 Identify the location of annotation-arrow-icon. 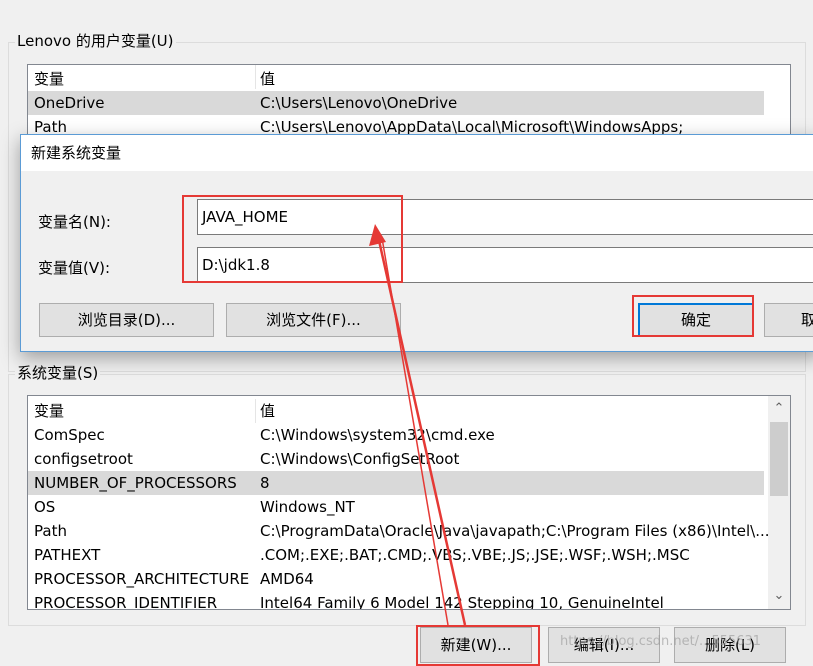
(418, 425).